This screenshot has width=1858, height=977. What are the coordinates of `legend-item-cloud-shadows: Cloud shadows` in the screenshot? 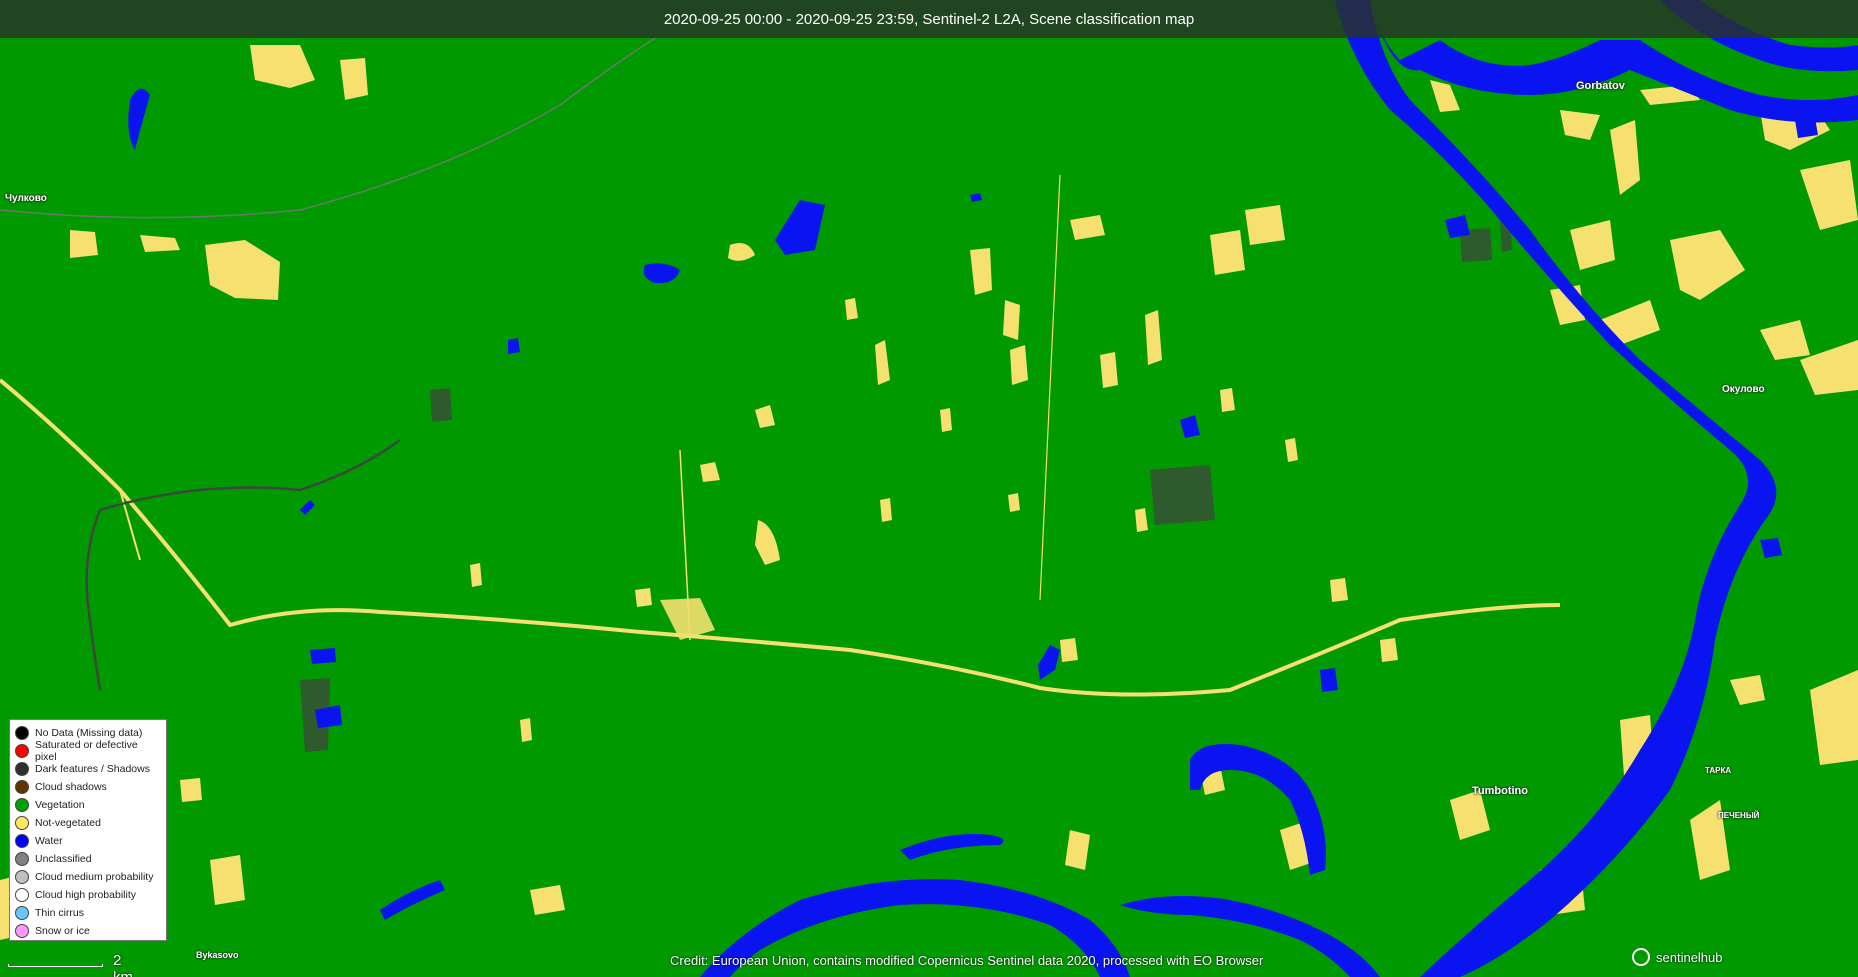 It's located at (88, 787).